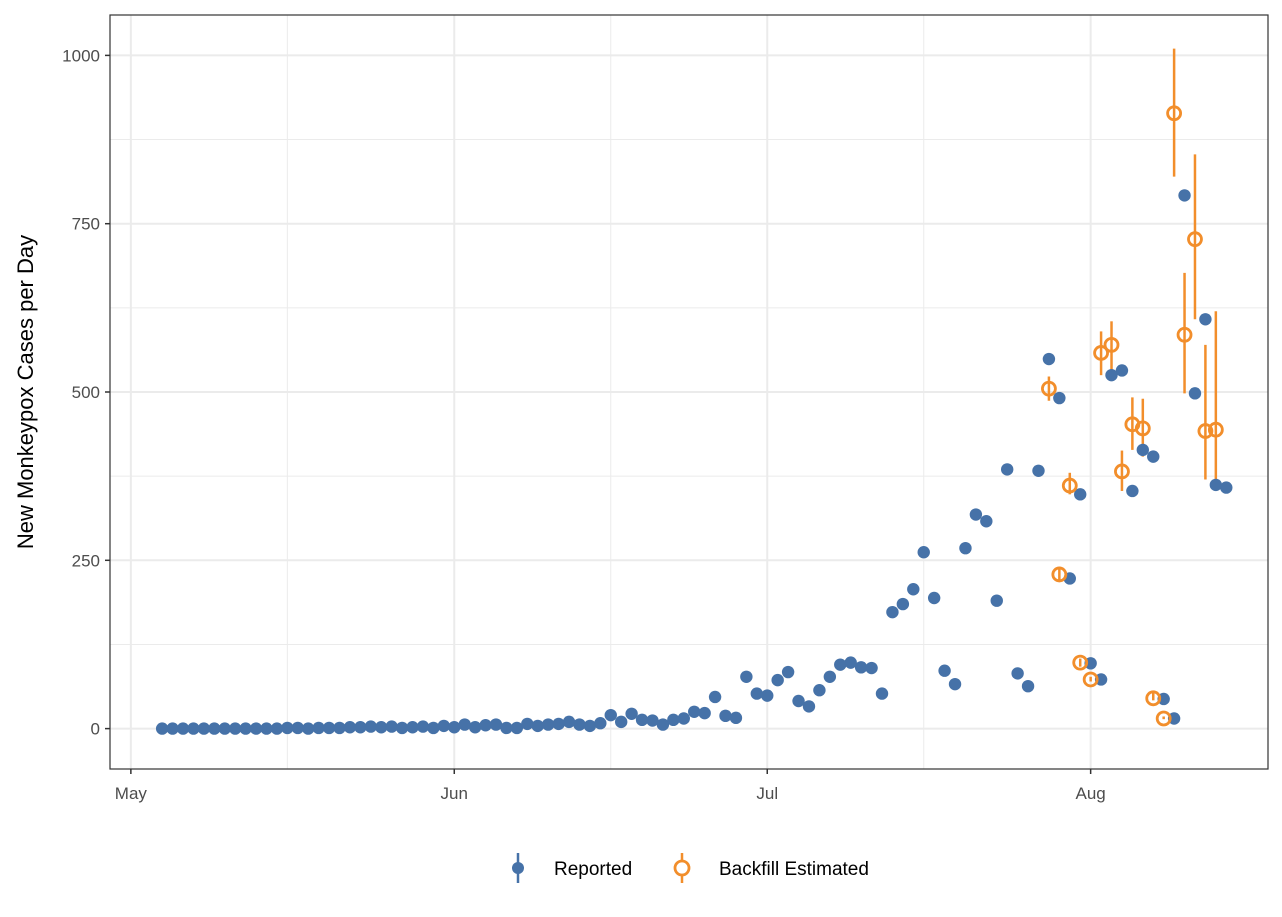 The width and height of the screenshot is (1282, 917). Describe the element at coordinates (25, 392) in the screenshot. I see `y-axis-title: New Monkeypox Cases per Day` at that location.